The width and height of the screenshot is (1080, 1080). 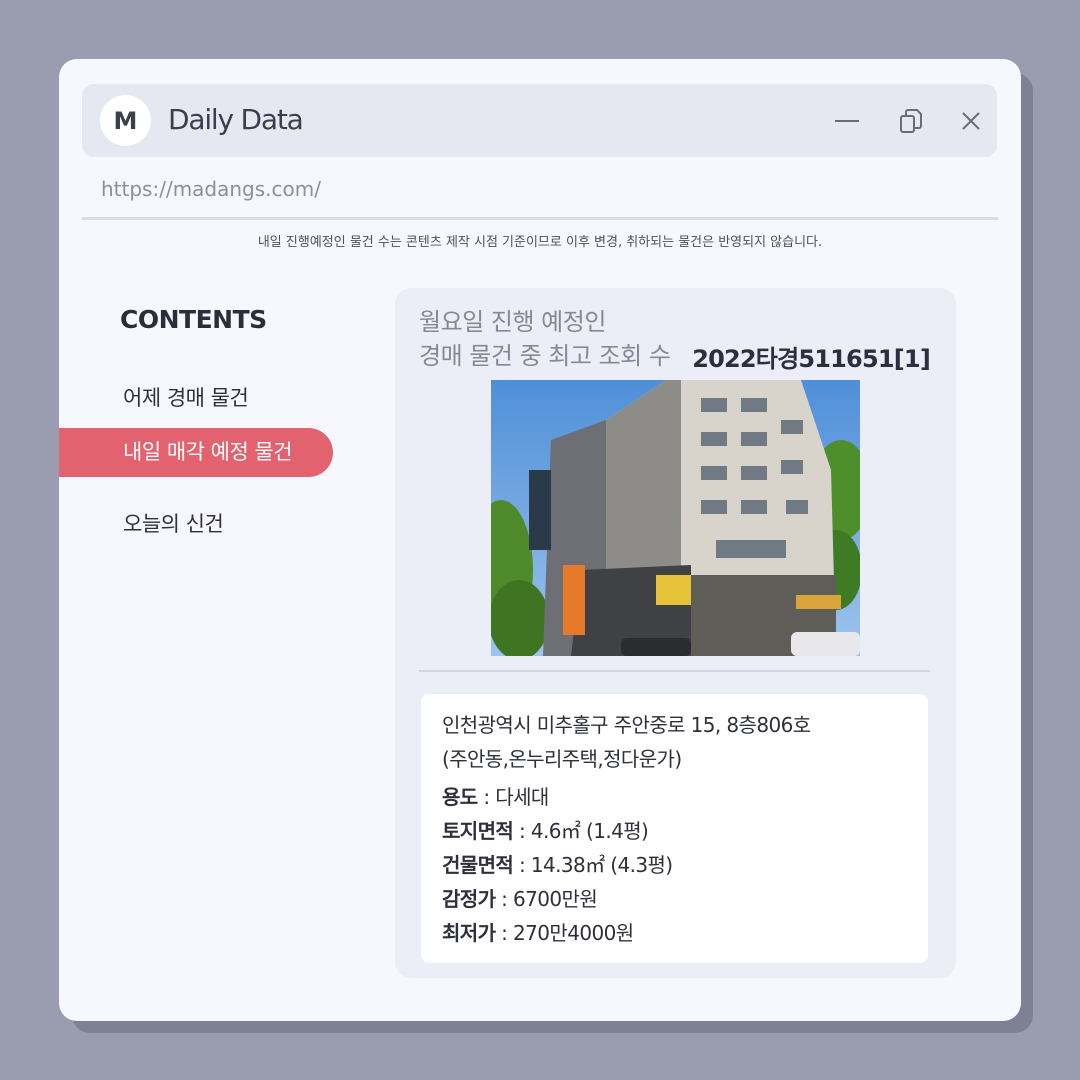 What do you see at coordinates (125, 120) in the screenshot?
I see `app-logo: M` at bounding box center [125, 120].